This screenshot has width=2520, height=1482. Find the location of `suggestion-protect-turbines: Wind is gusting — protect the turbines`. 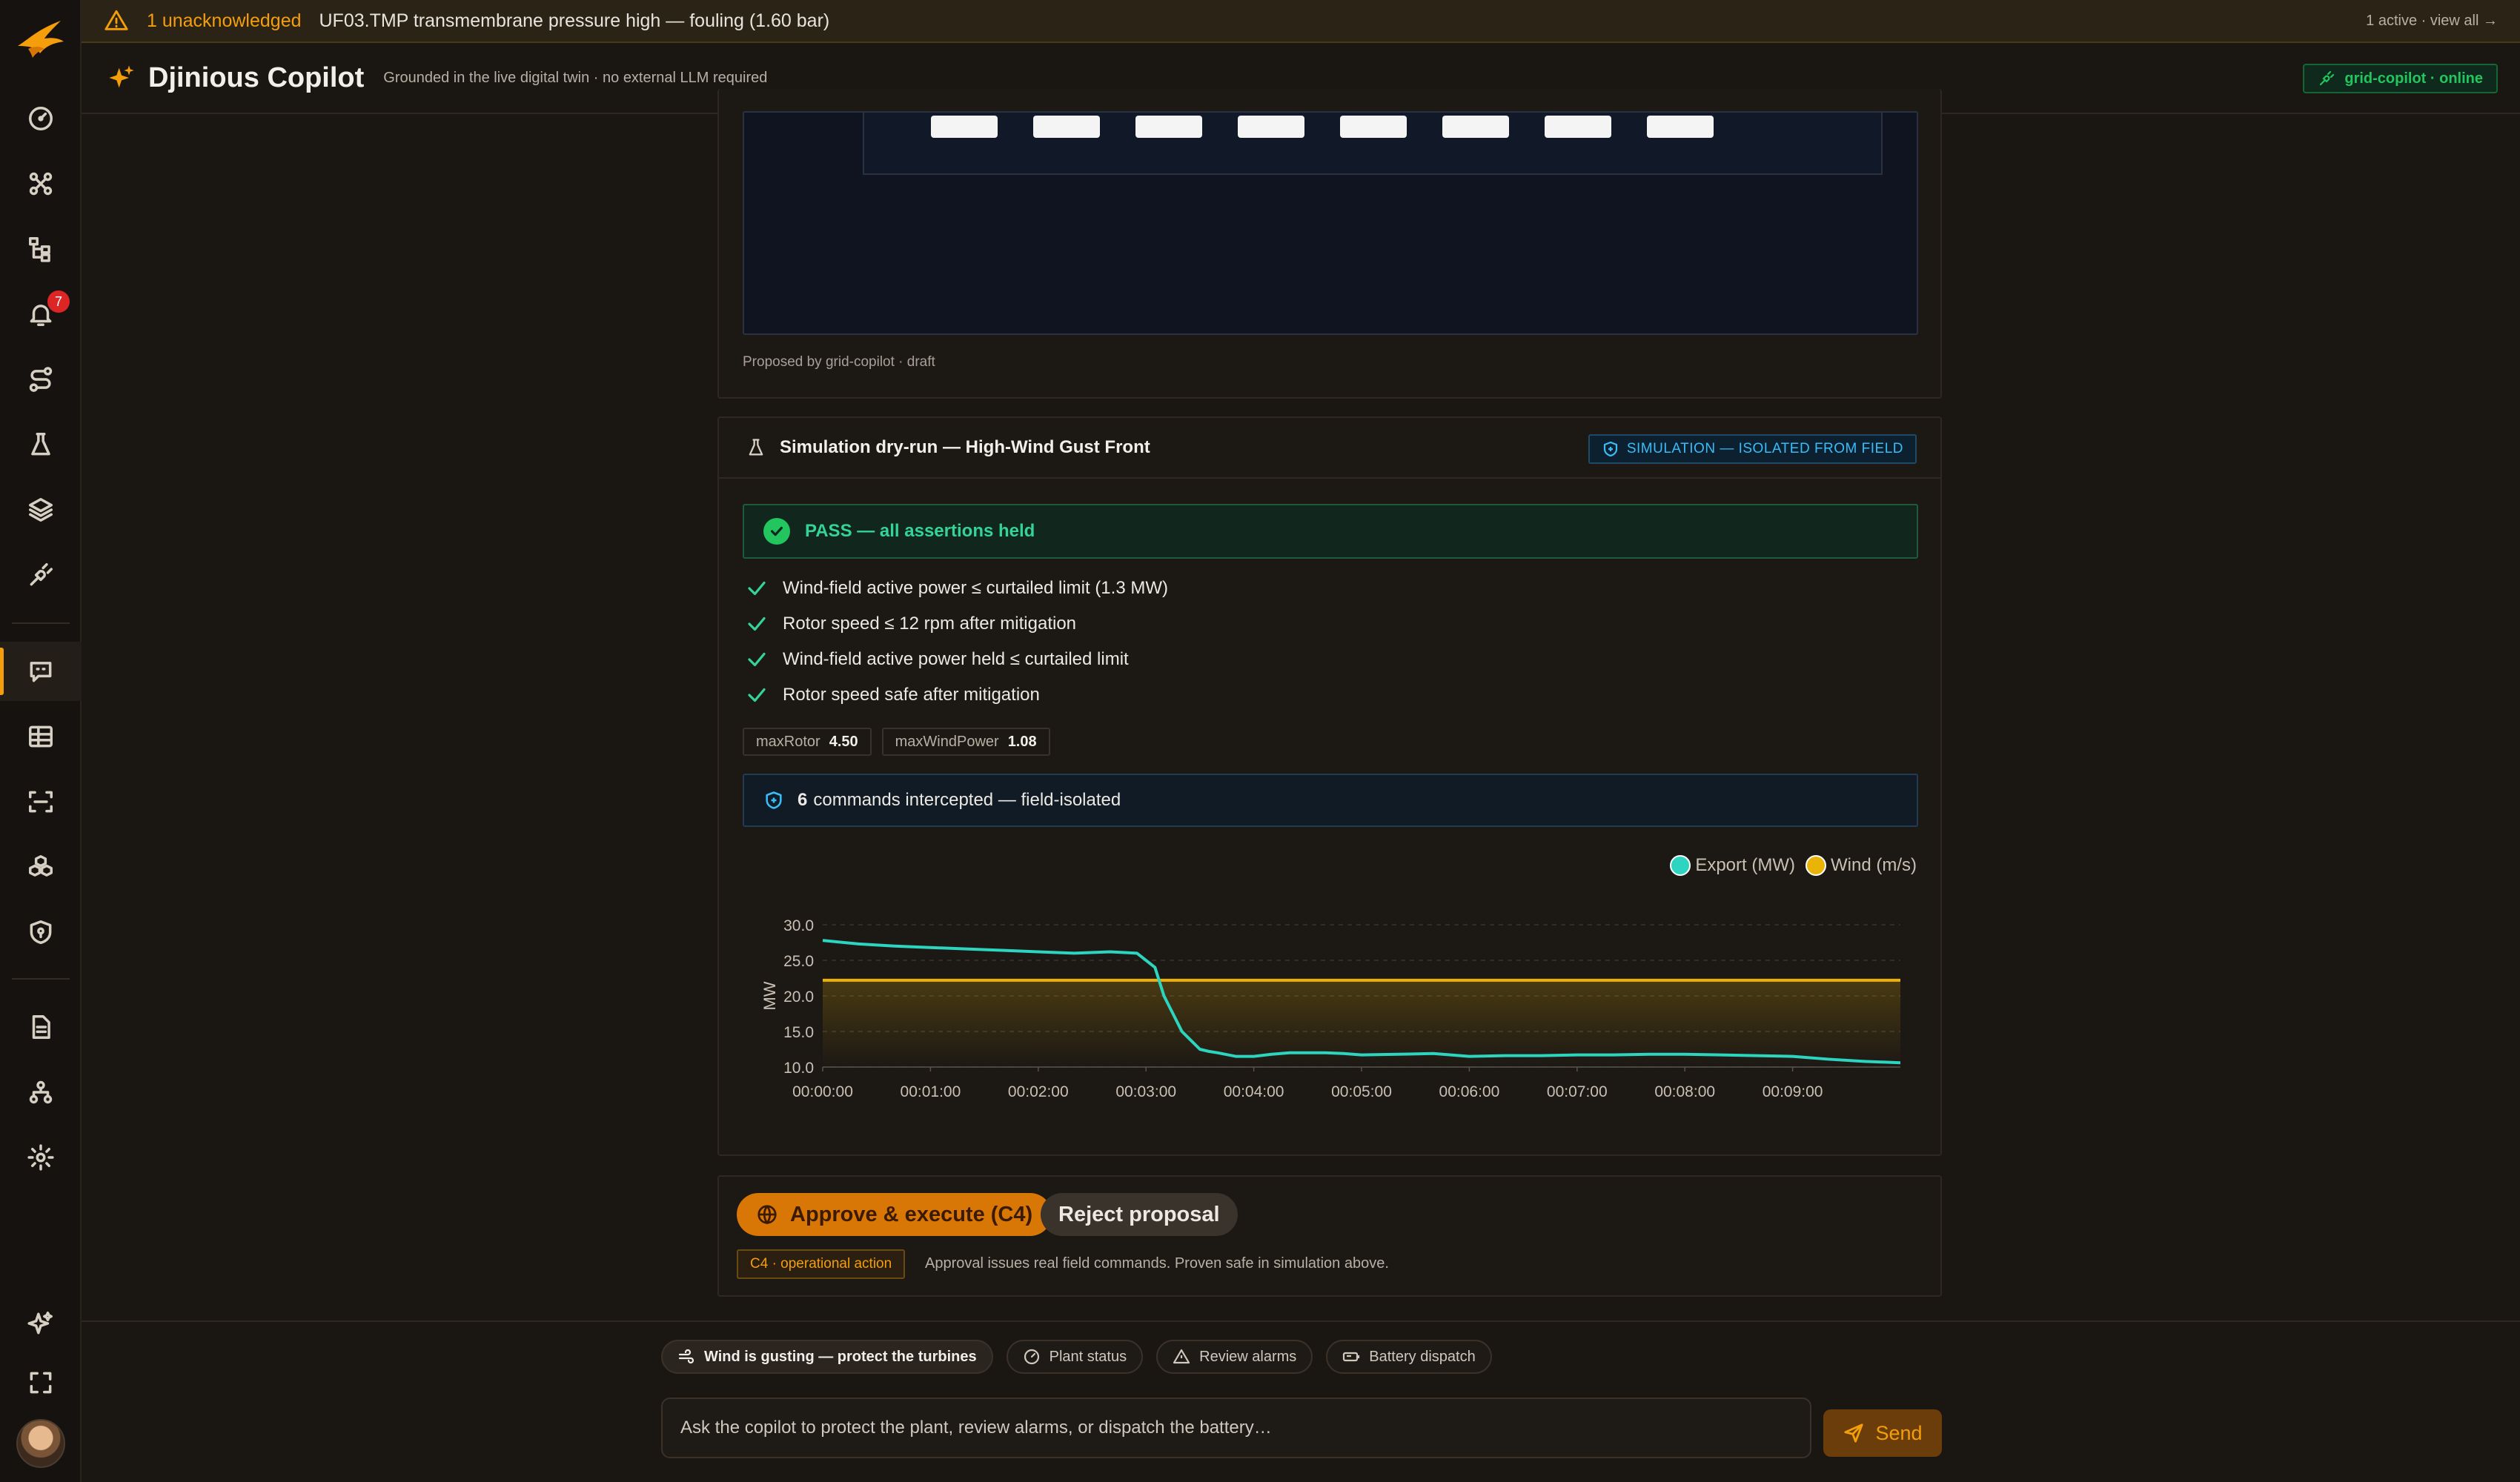

suggestion-protect-turbines: Wind is gusting — protect the turbines is located at coordinates (827, 1357).